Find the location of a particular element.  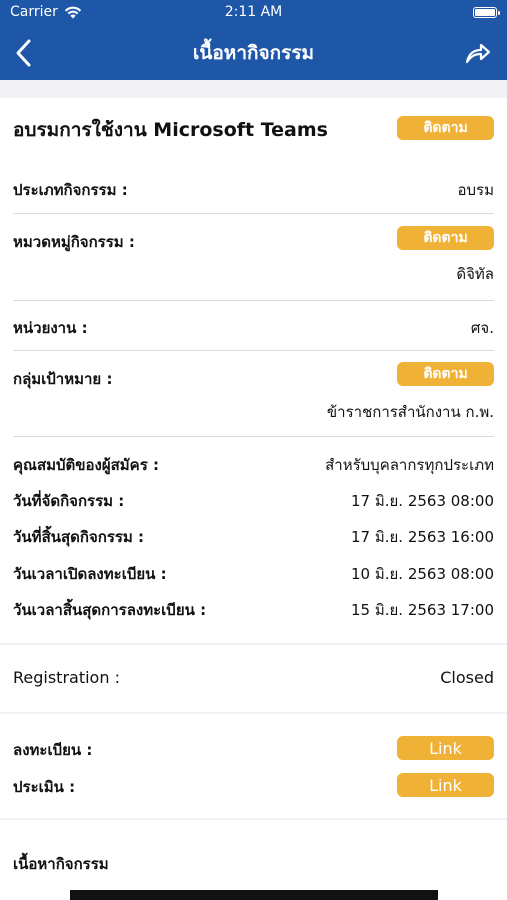

page-title: เนื้อหากิจกรรม is located at coordinates (253, 53).